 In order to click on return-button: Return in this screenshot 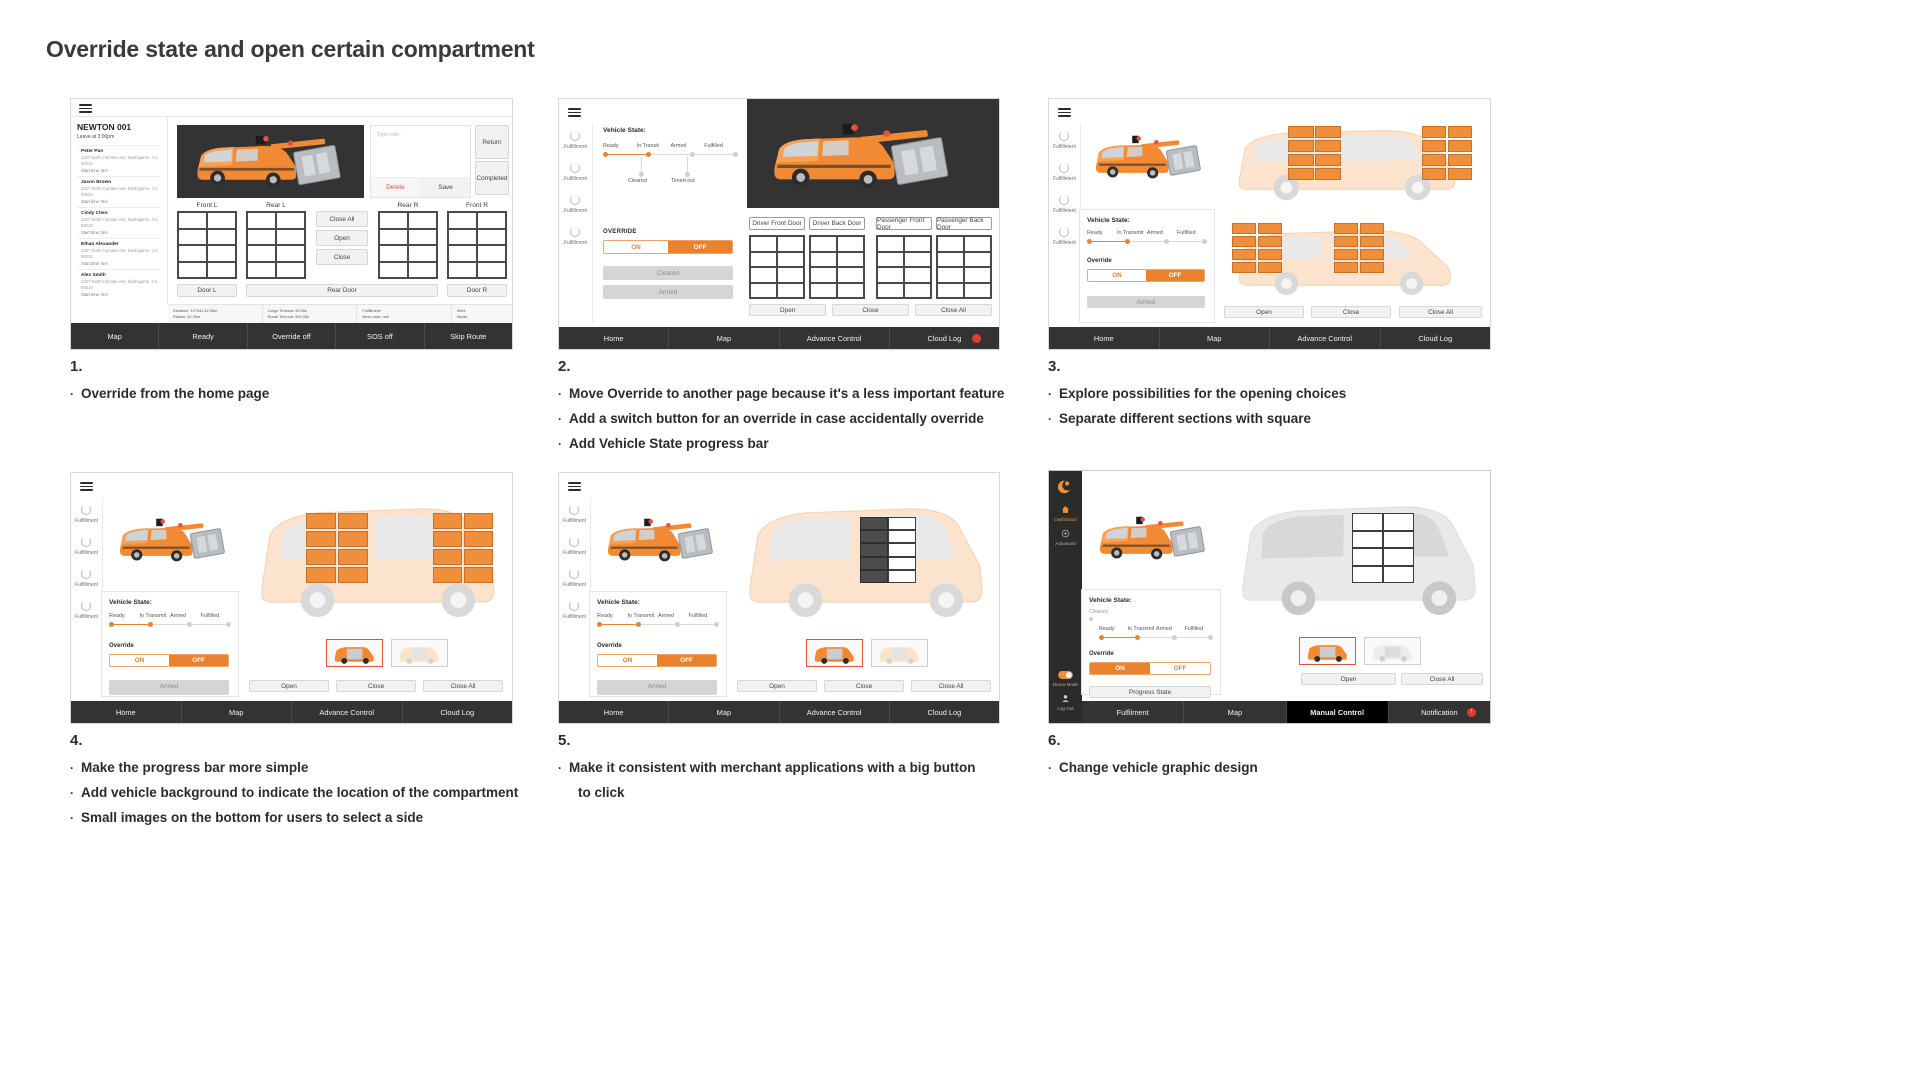, I will do `click(492, 142)`.